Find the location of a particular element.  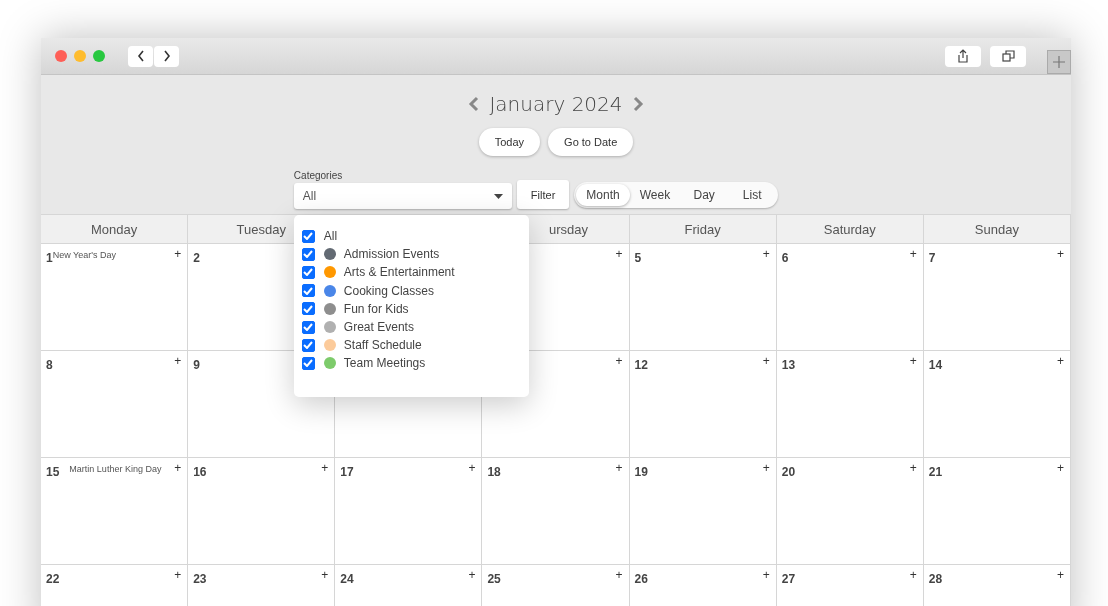

tabs-icon is located at coordinates (1008, 56).